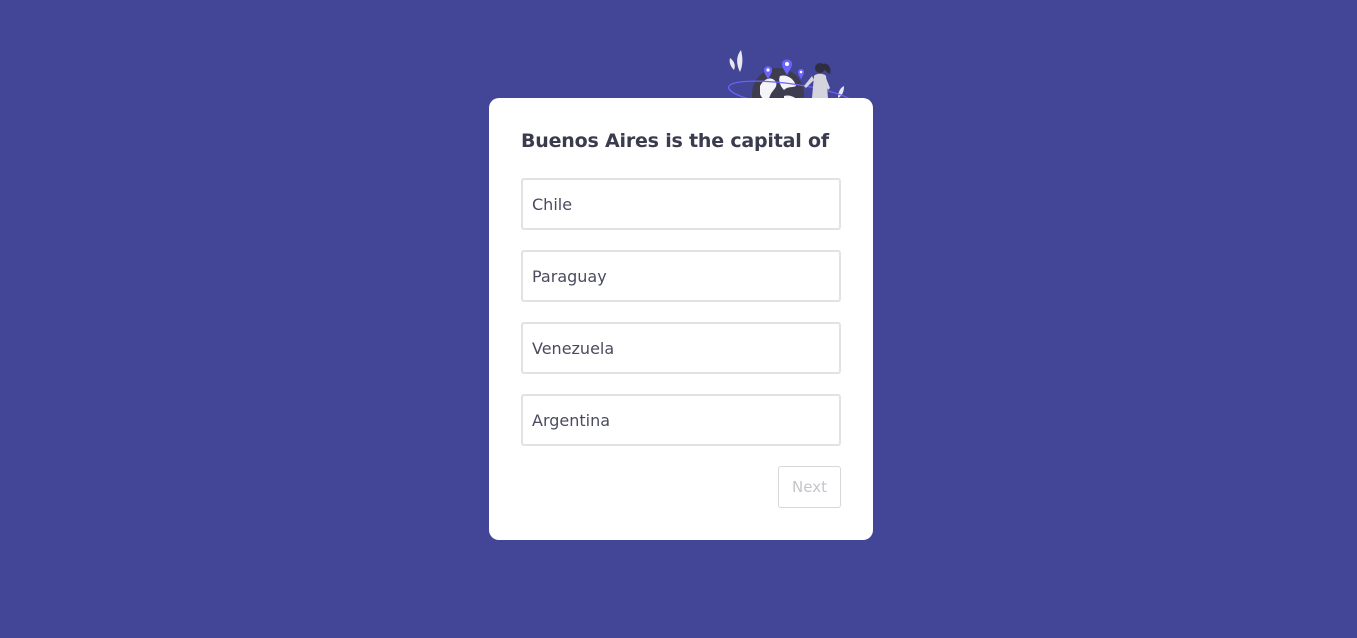  I want to click on answer-option-argentina: Argentina, so click(681, 420).